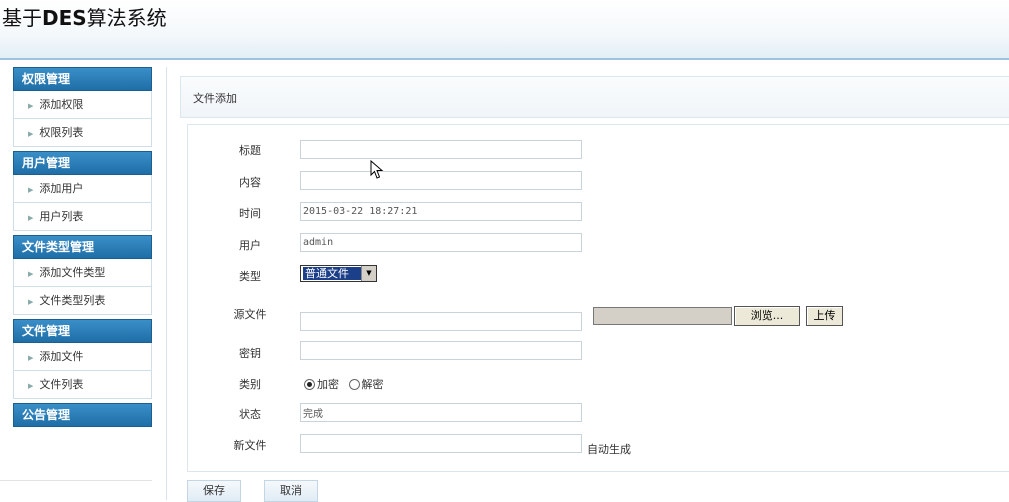 The width and height of the screenshot is (1009, 502). I want to click on radio-checked-icon, so click(309, 384).